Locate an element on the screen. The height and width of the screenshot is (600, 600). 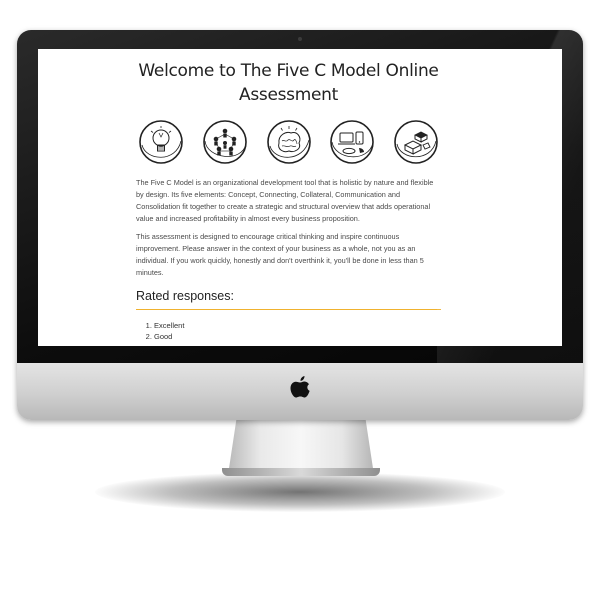
monitor-stand-foot is located at coordinates (301, 472).